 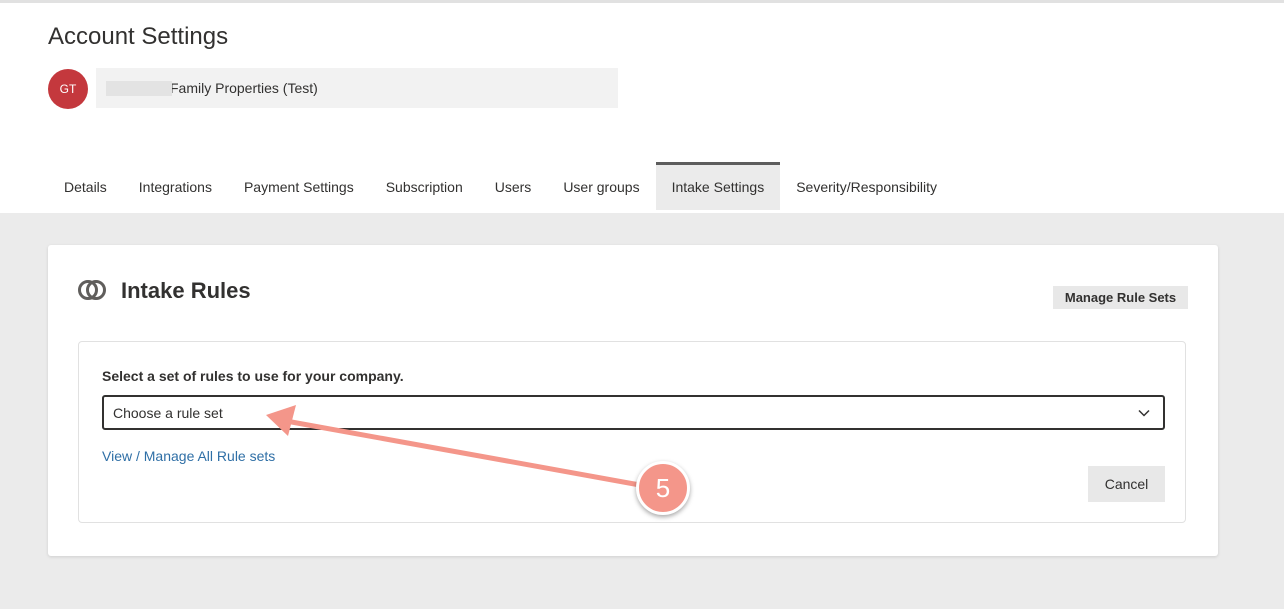 I want to click on card-title: Intake Rules, so click(x=186, y=290).